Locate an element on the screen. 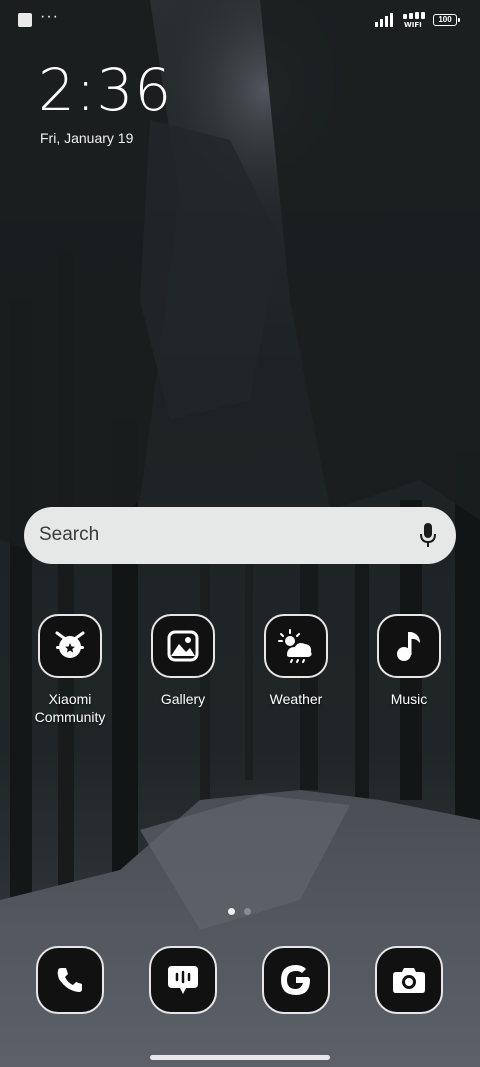  battery-level: 100 is located at coordinates (445, 19).